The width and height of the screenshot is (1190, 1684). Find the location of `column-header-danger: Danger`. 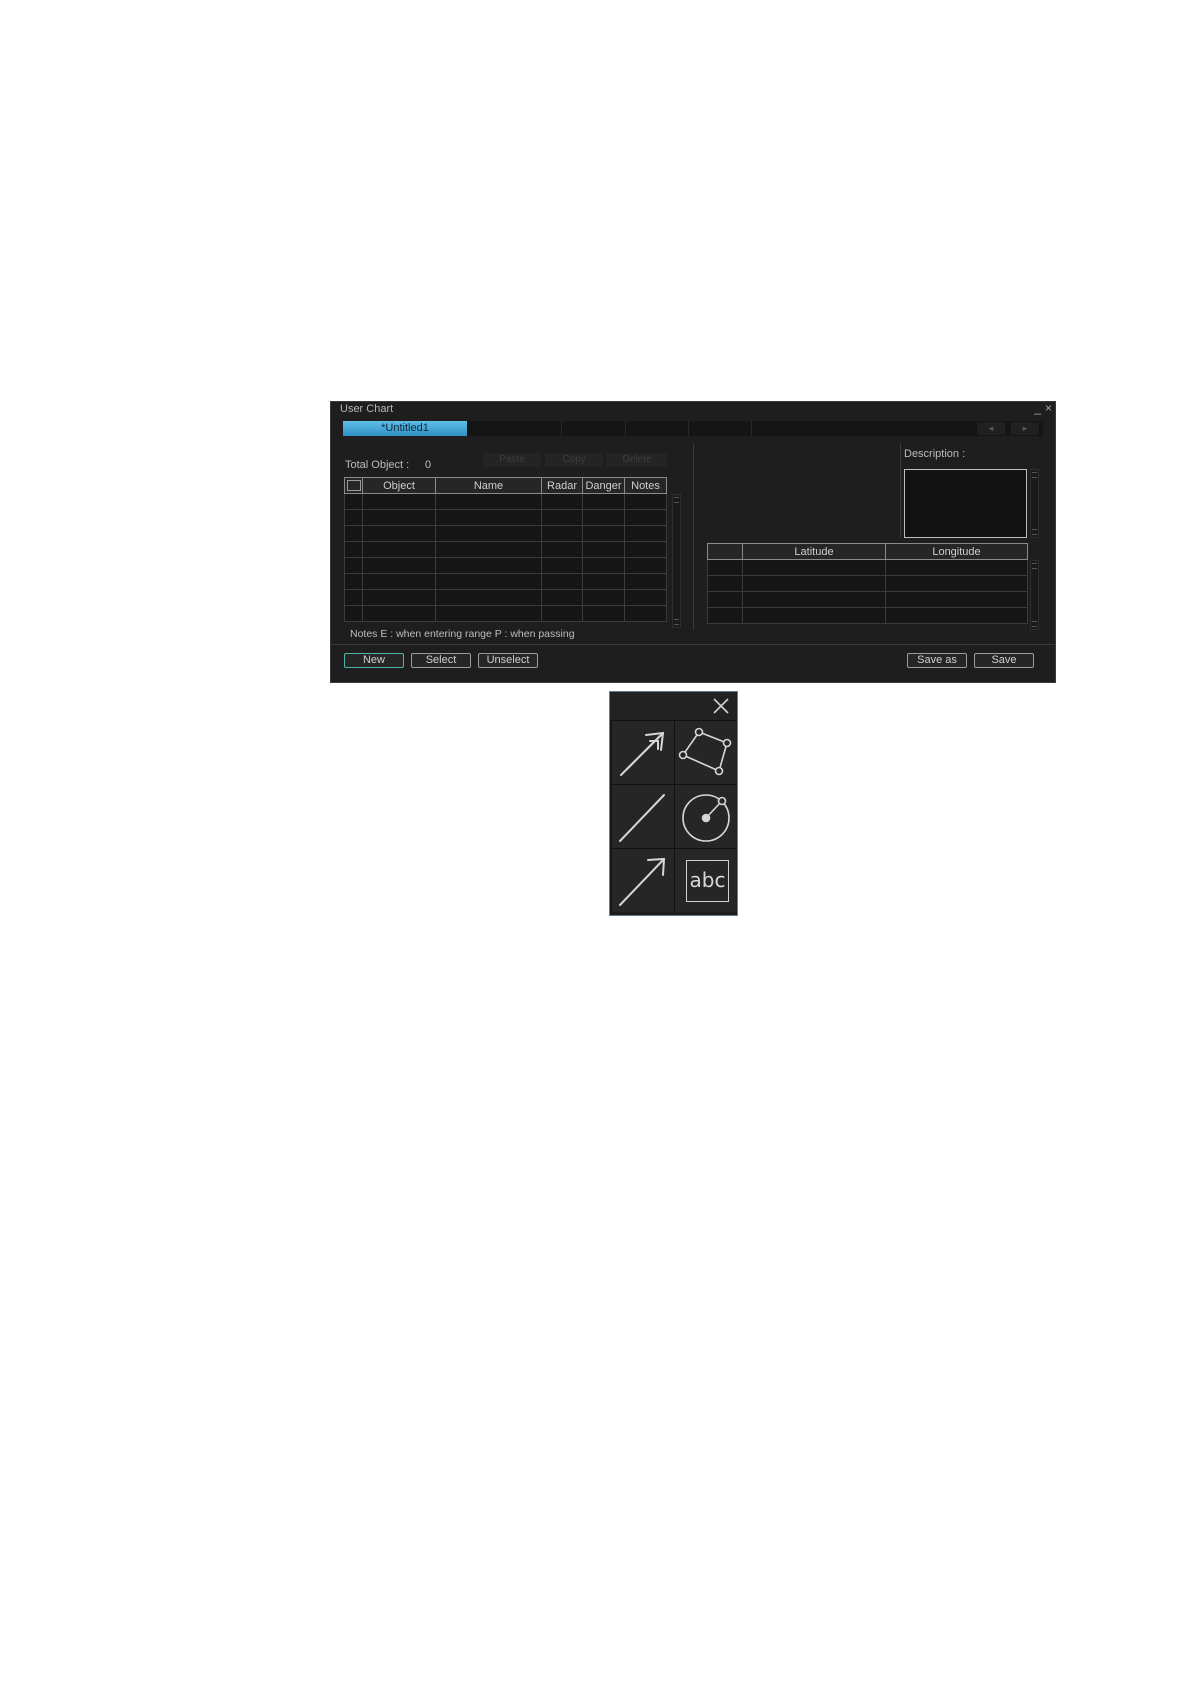

column-header-danger: Danger is located at coordinates (603, 485).